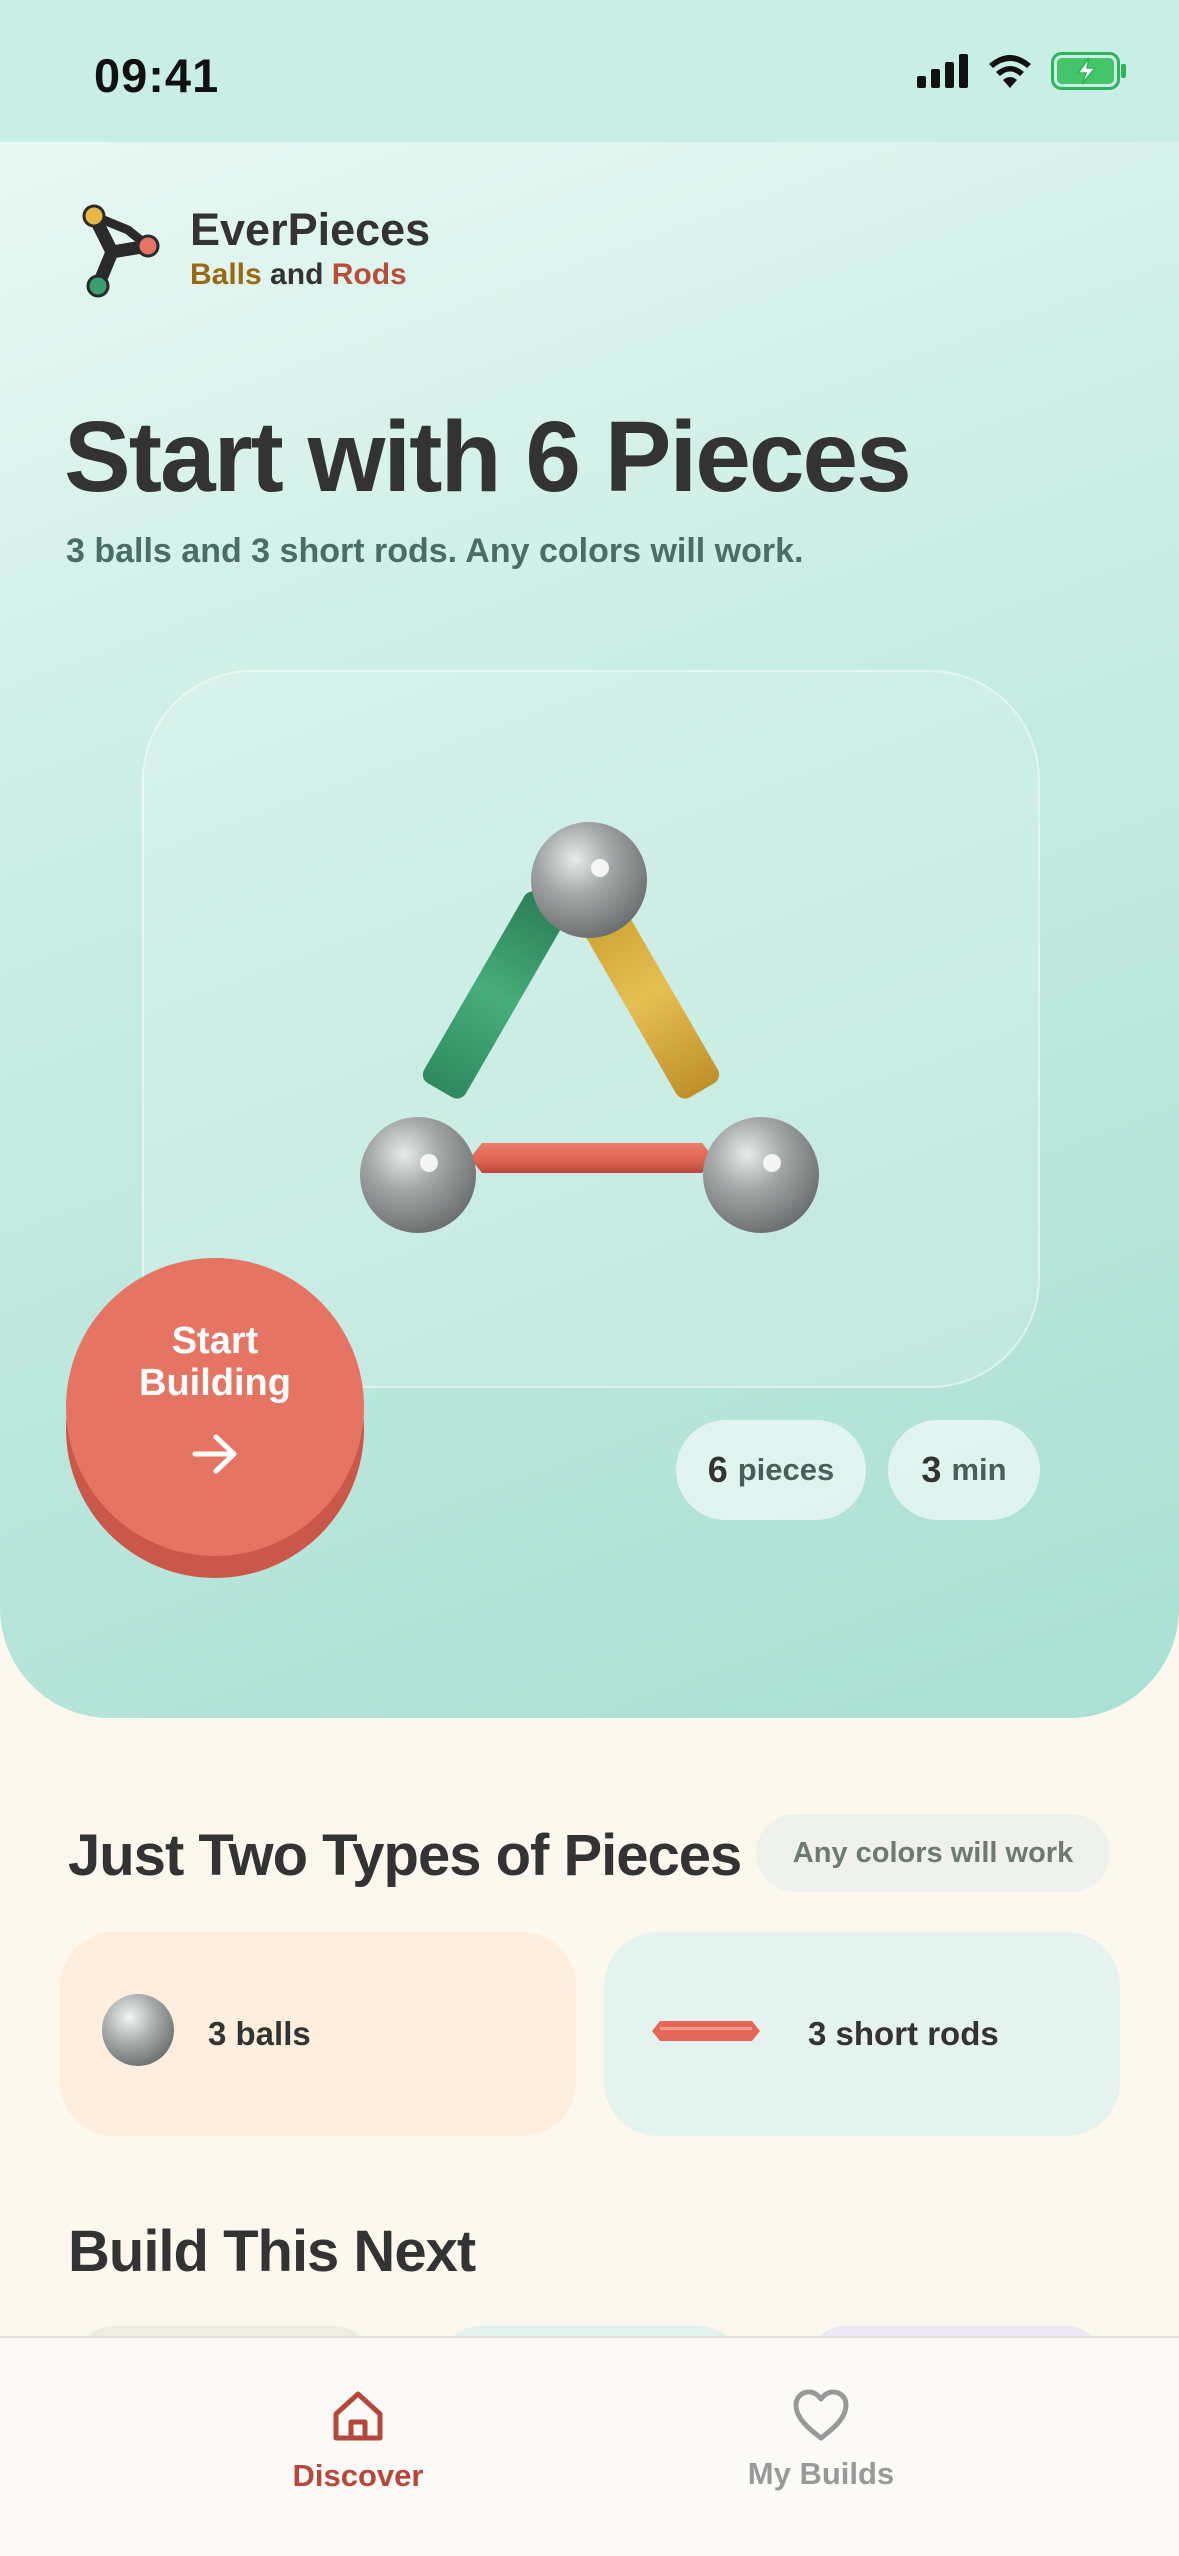 The width and height of the screenshot is (1179, 2556). What do you see at coordinates (418, 1175) in the screenshot?
I see `ball-left` at bounding box center [418, 1175].